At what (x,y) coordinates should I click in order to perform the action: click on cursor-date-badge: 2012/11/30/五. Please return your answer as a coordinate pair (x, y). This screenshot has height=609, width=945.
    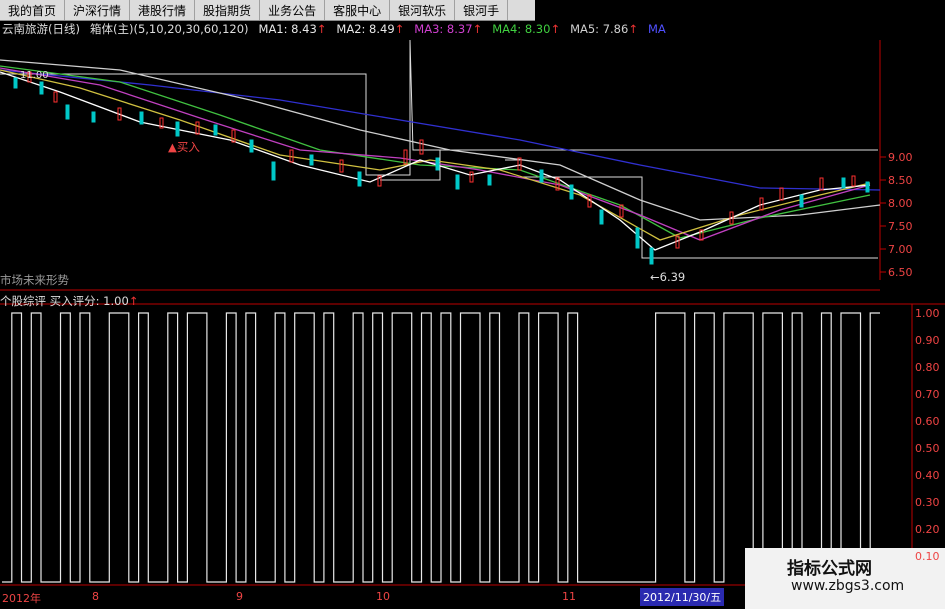
    Looking at the image, I should click on (682, 597).